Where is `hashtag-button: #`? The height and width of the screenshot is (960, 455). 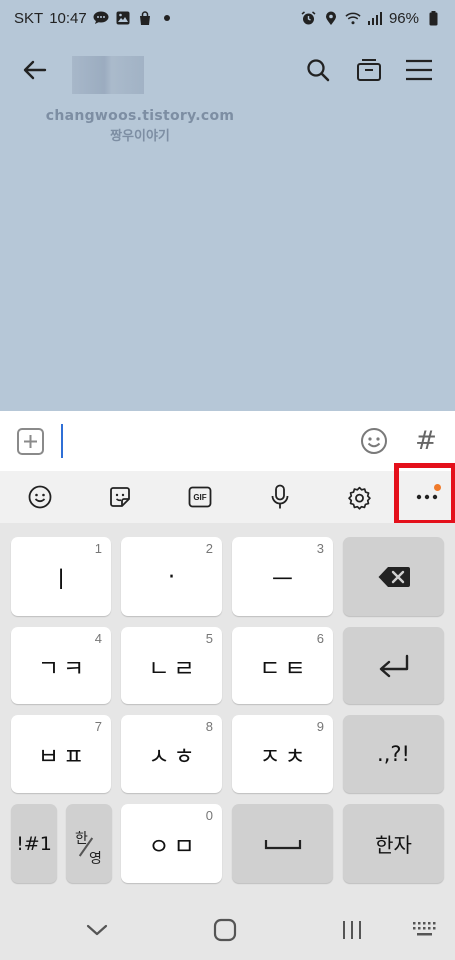
hashtag-button: # is located at coordinates (426, 441).